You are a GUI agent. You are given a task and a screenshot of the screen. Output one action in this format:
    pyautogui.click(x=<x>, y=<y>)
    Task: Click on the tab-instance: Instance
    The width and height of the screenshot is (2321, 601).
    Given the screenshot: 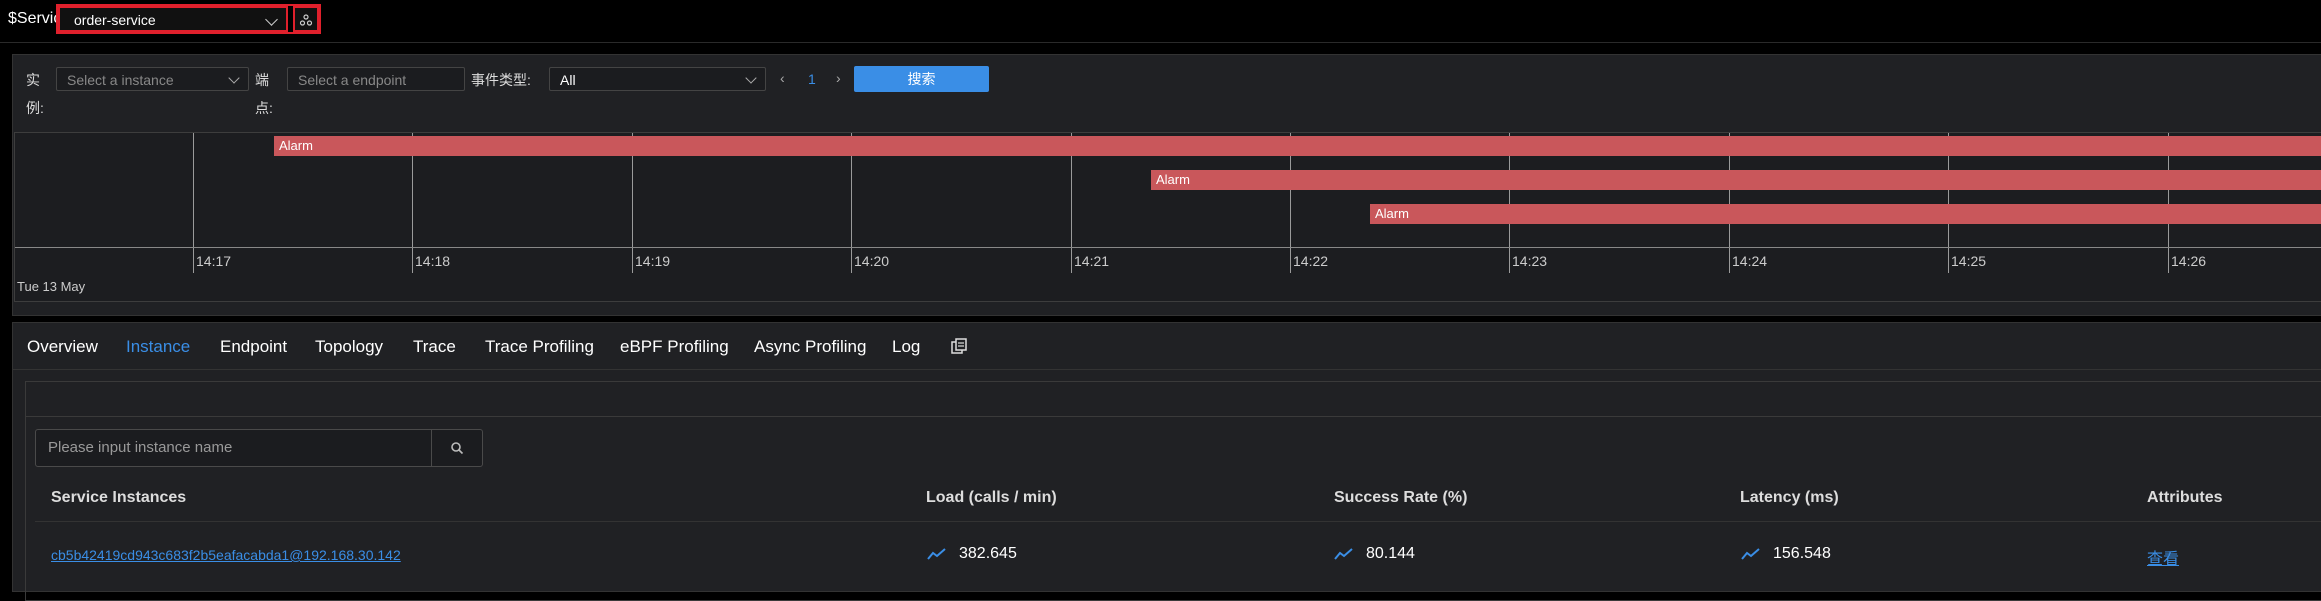 What is the action you would take?
    pyautogui.click(x=158, y=347)
    